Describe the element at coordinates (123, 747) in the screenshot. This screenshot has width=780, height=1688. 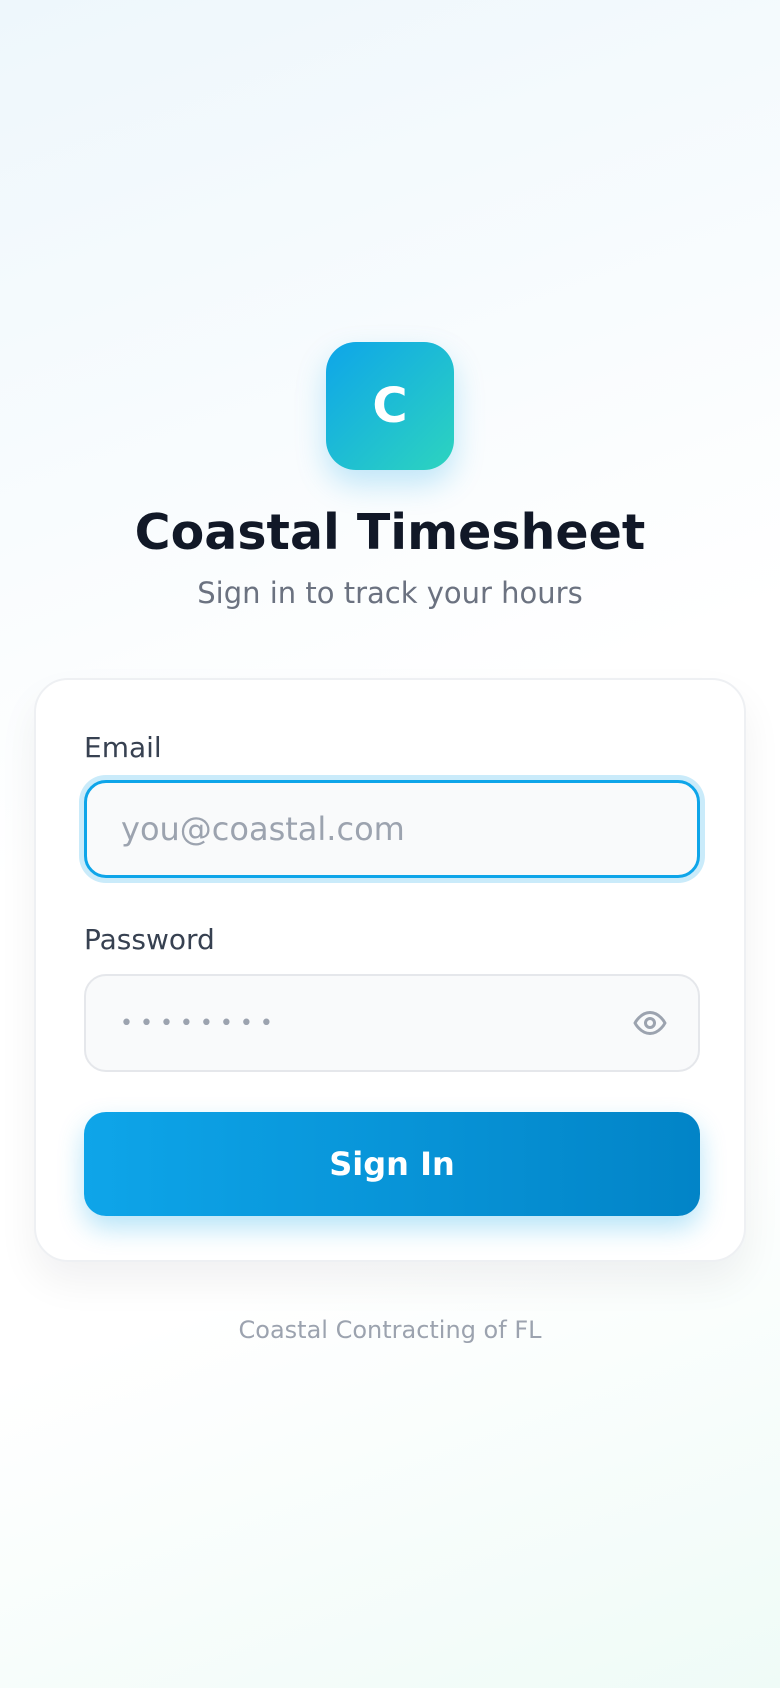
I see `email-label: Email` at that location.